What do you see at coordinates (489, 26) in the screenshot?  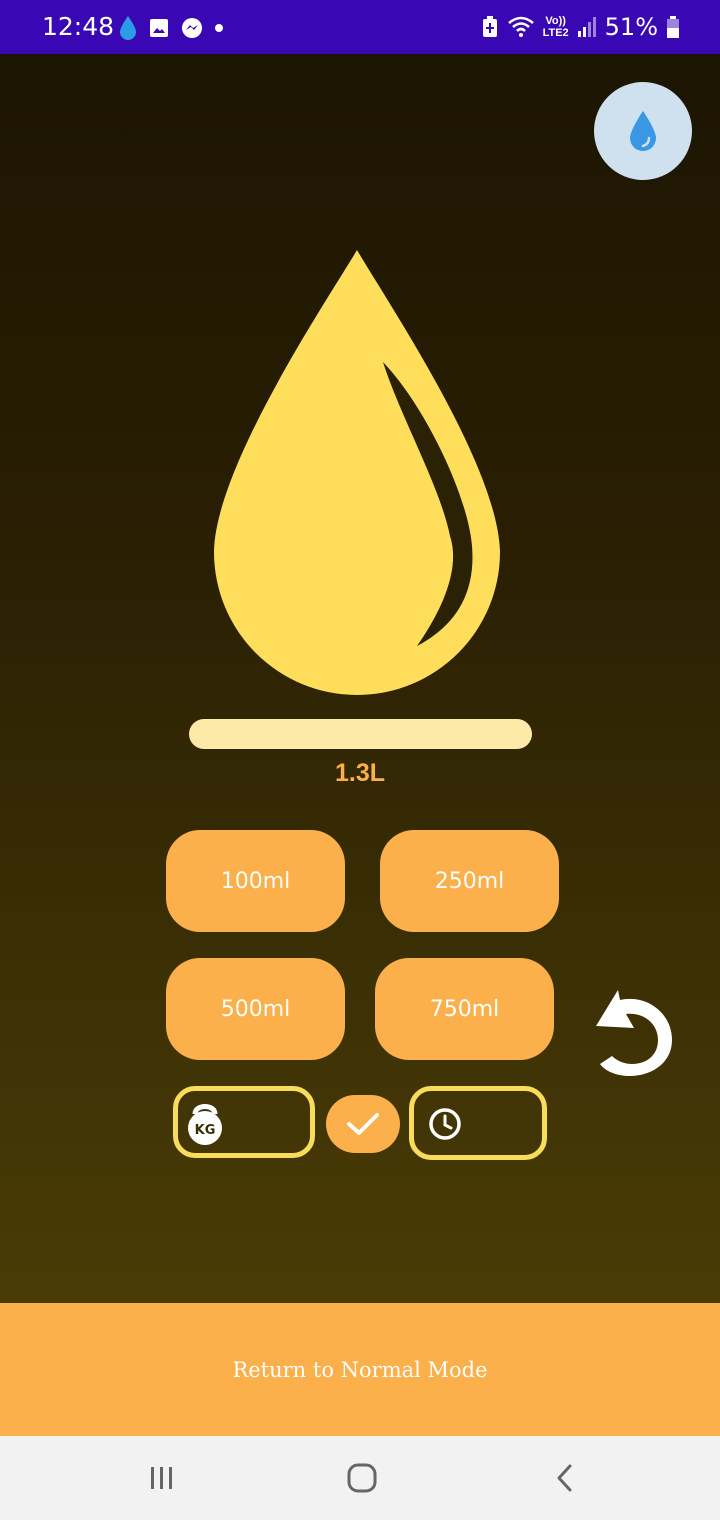 I see `data-saver-icon` at bounding box center [489, 26].